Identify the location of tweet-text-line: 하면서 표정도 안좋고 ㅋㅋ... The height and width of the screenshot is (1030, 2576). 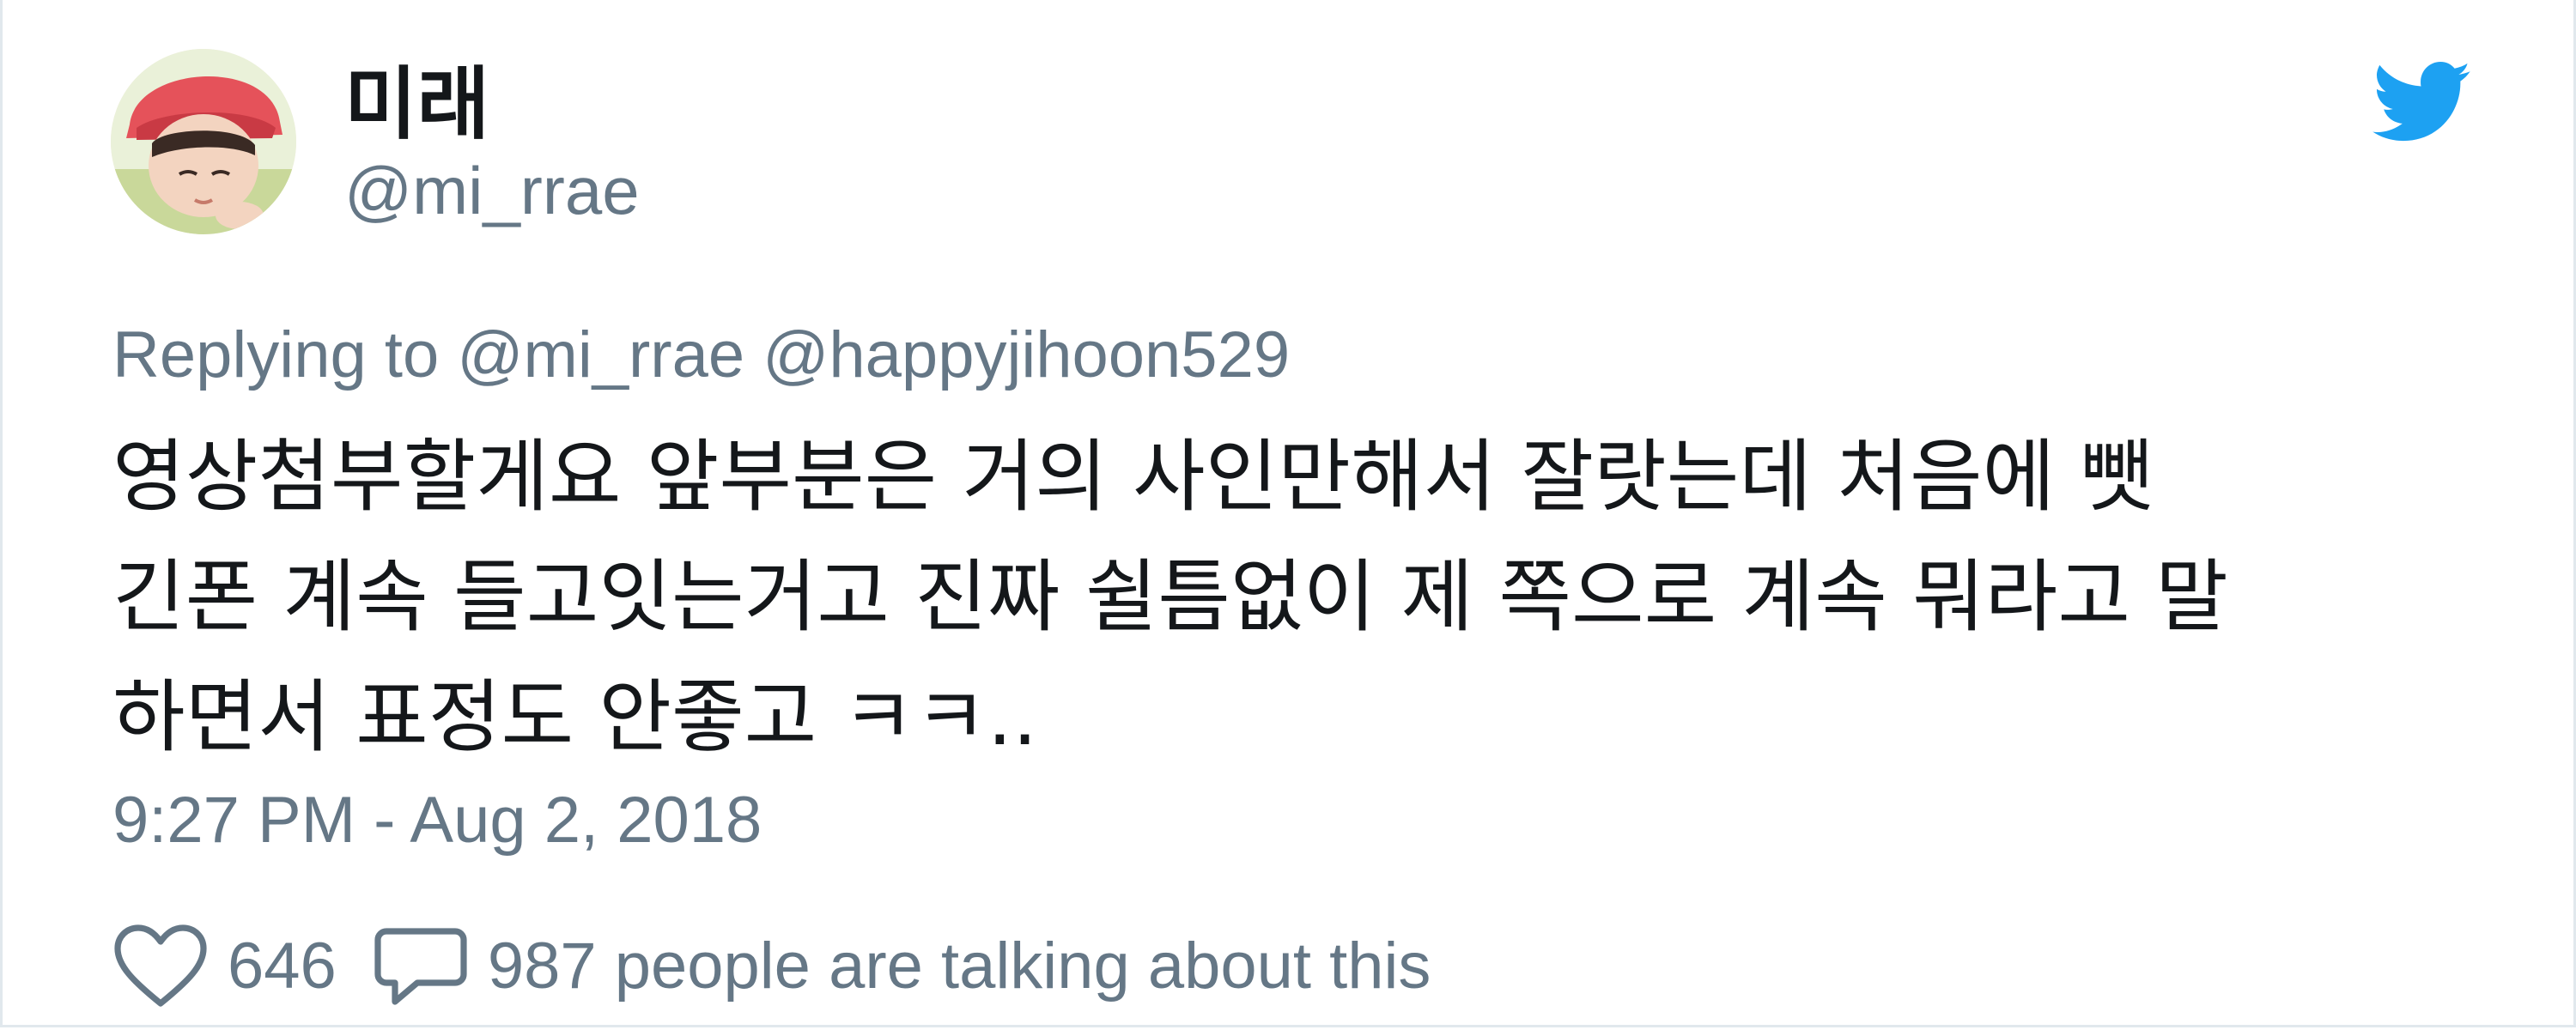
(575, 717).